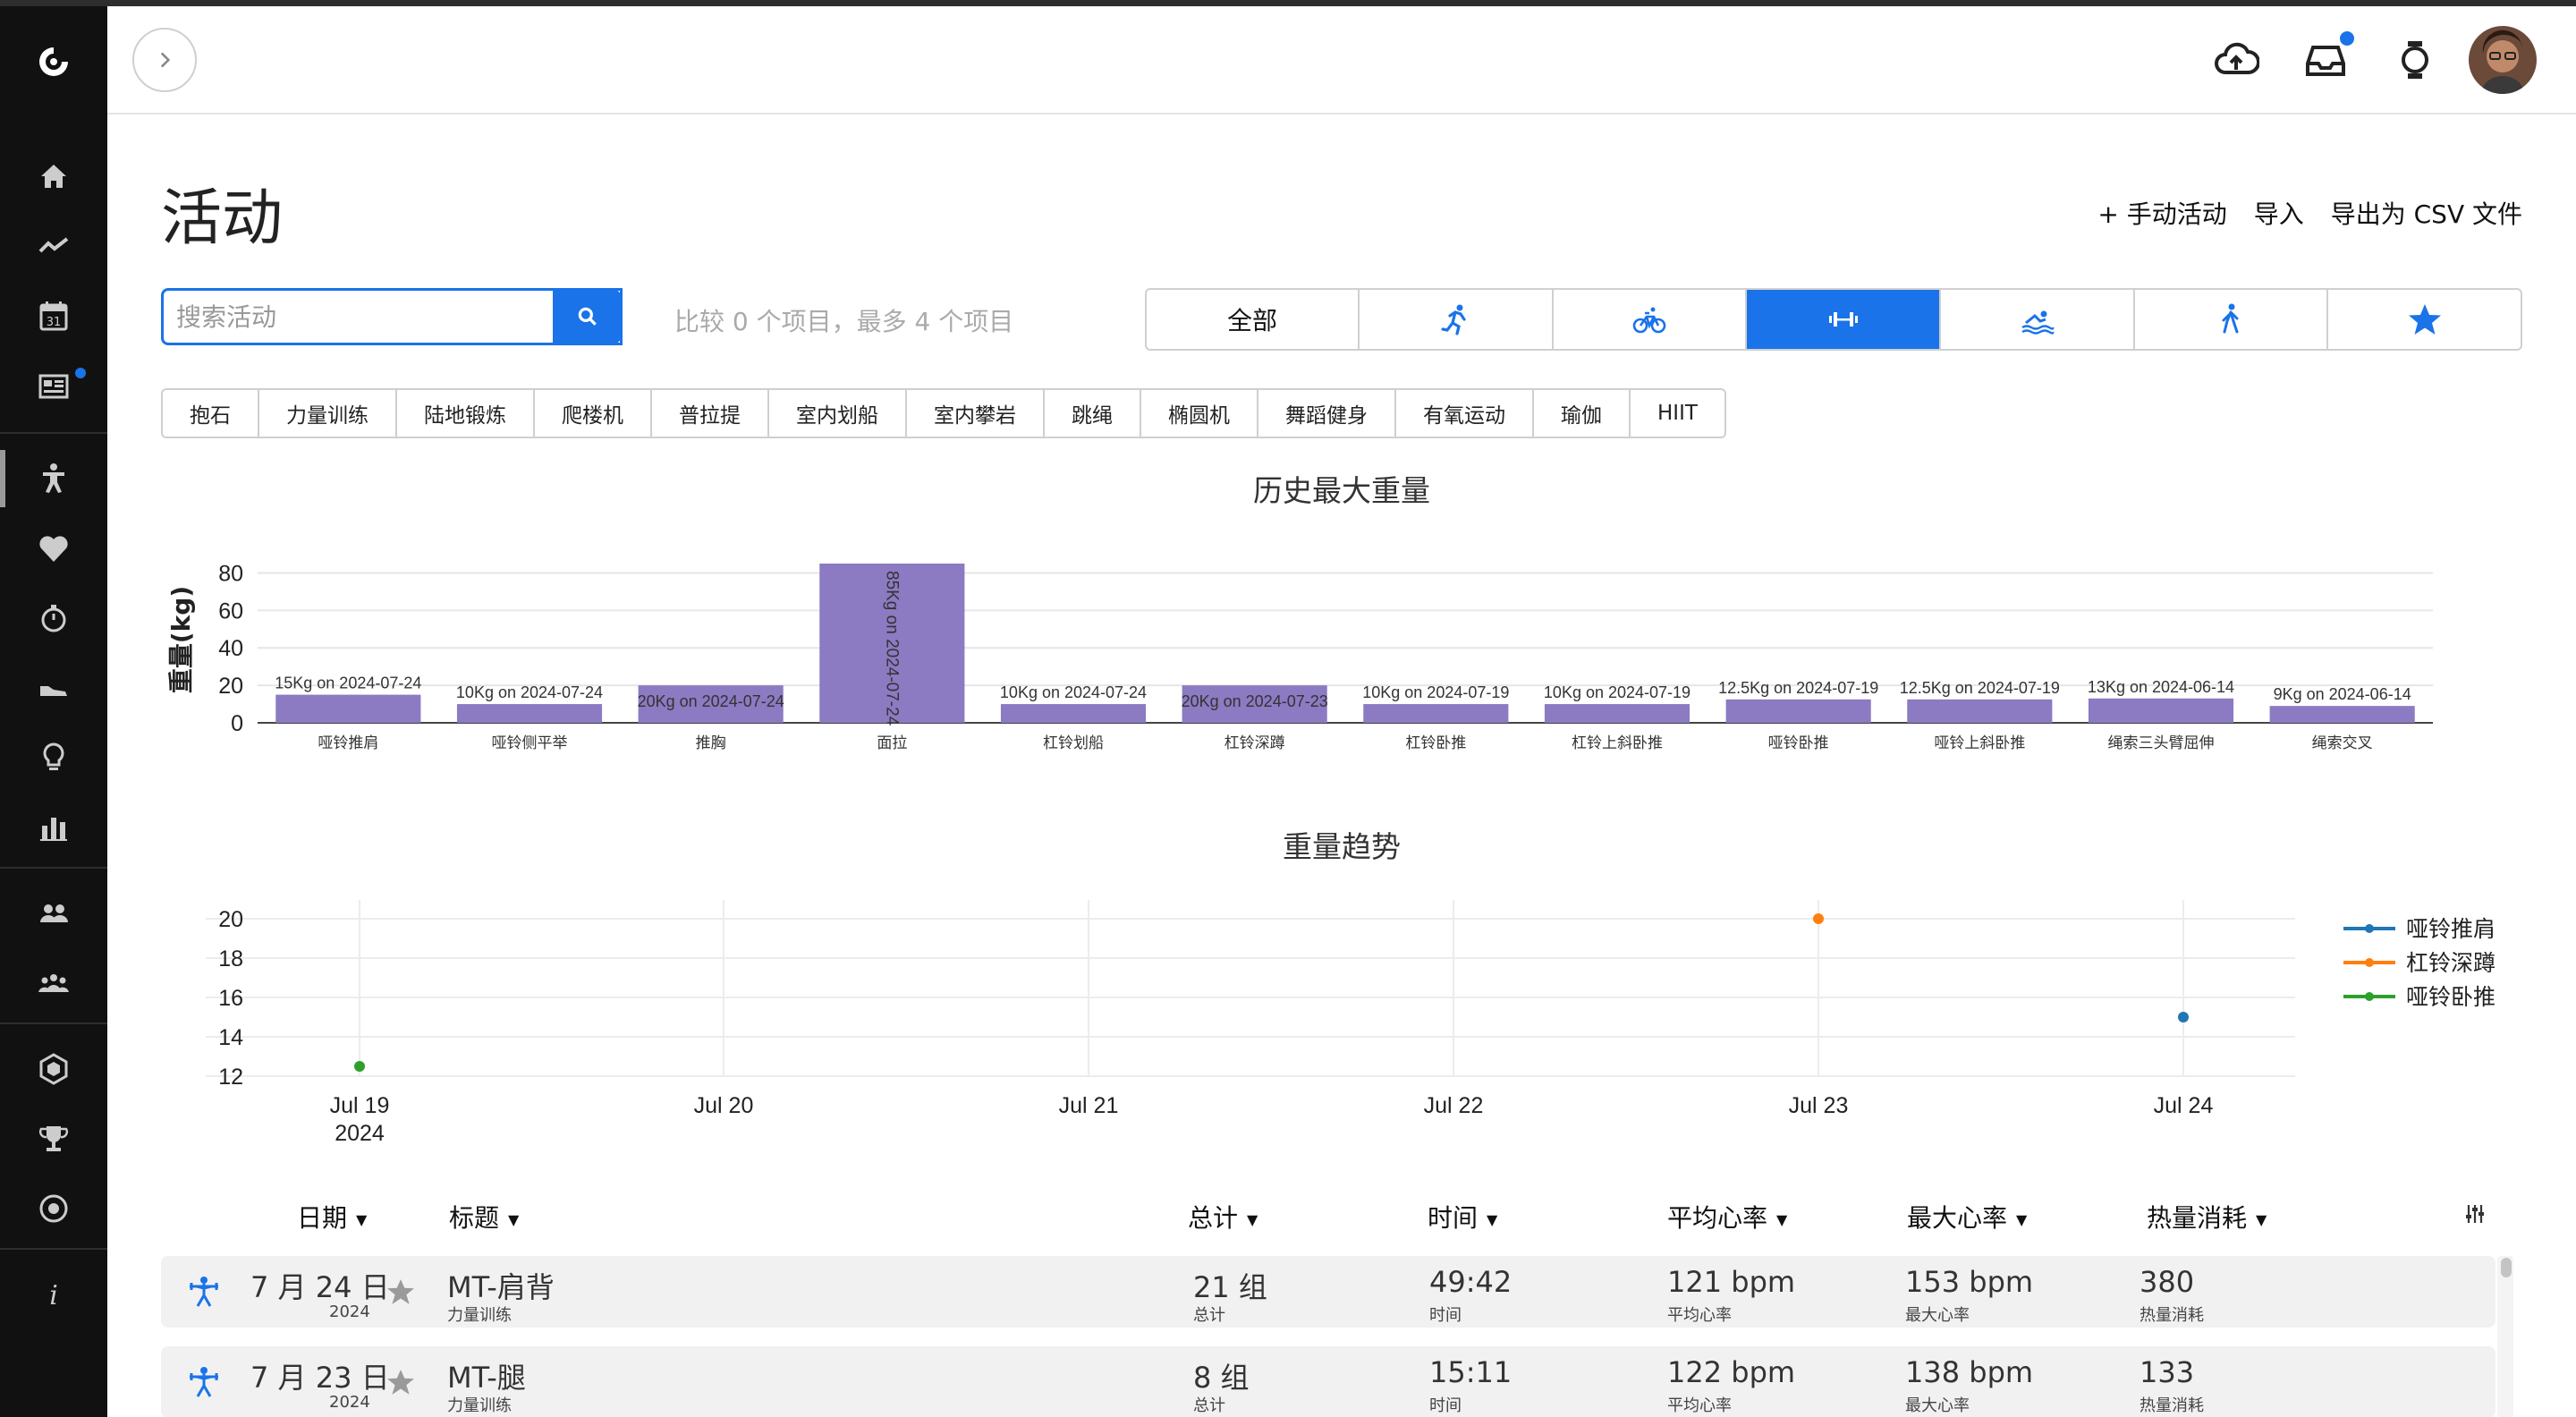  What do you see at coordinates (1221, 1378) in the screenshot?
I see `total-value: 8 组` at bounding box center [1221, 1378].